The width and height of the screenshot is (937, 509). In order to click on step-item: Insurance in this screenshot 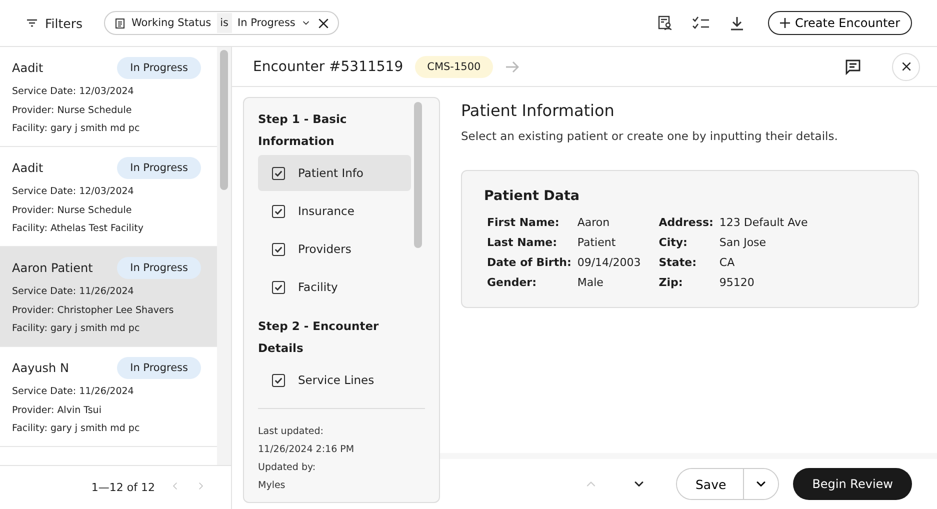, I will do `click(334, 211)`.